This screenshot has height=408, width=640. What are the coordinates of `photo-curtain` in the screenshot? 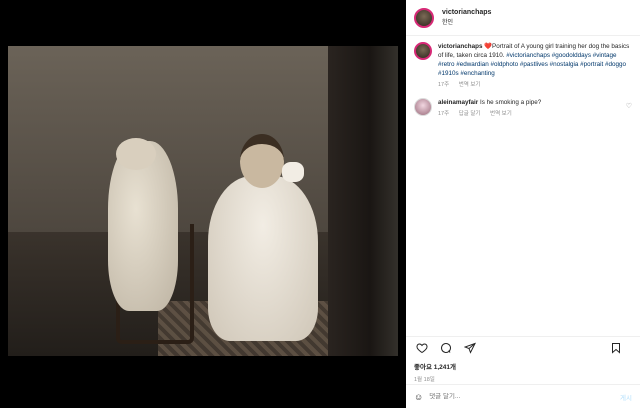 It's located at (363, 201).